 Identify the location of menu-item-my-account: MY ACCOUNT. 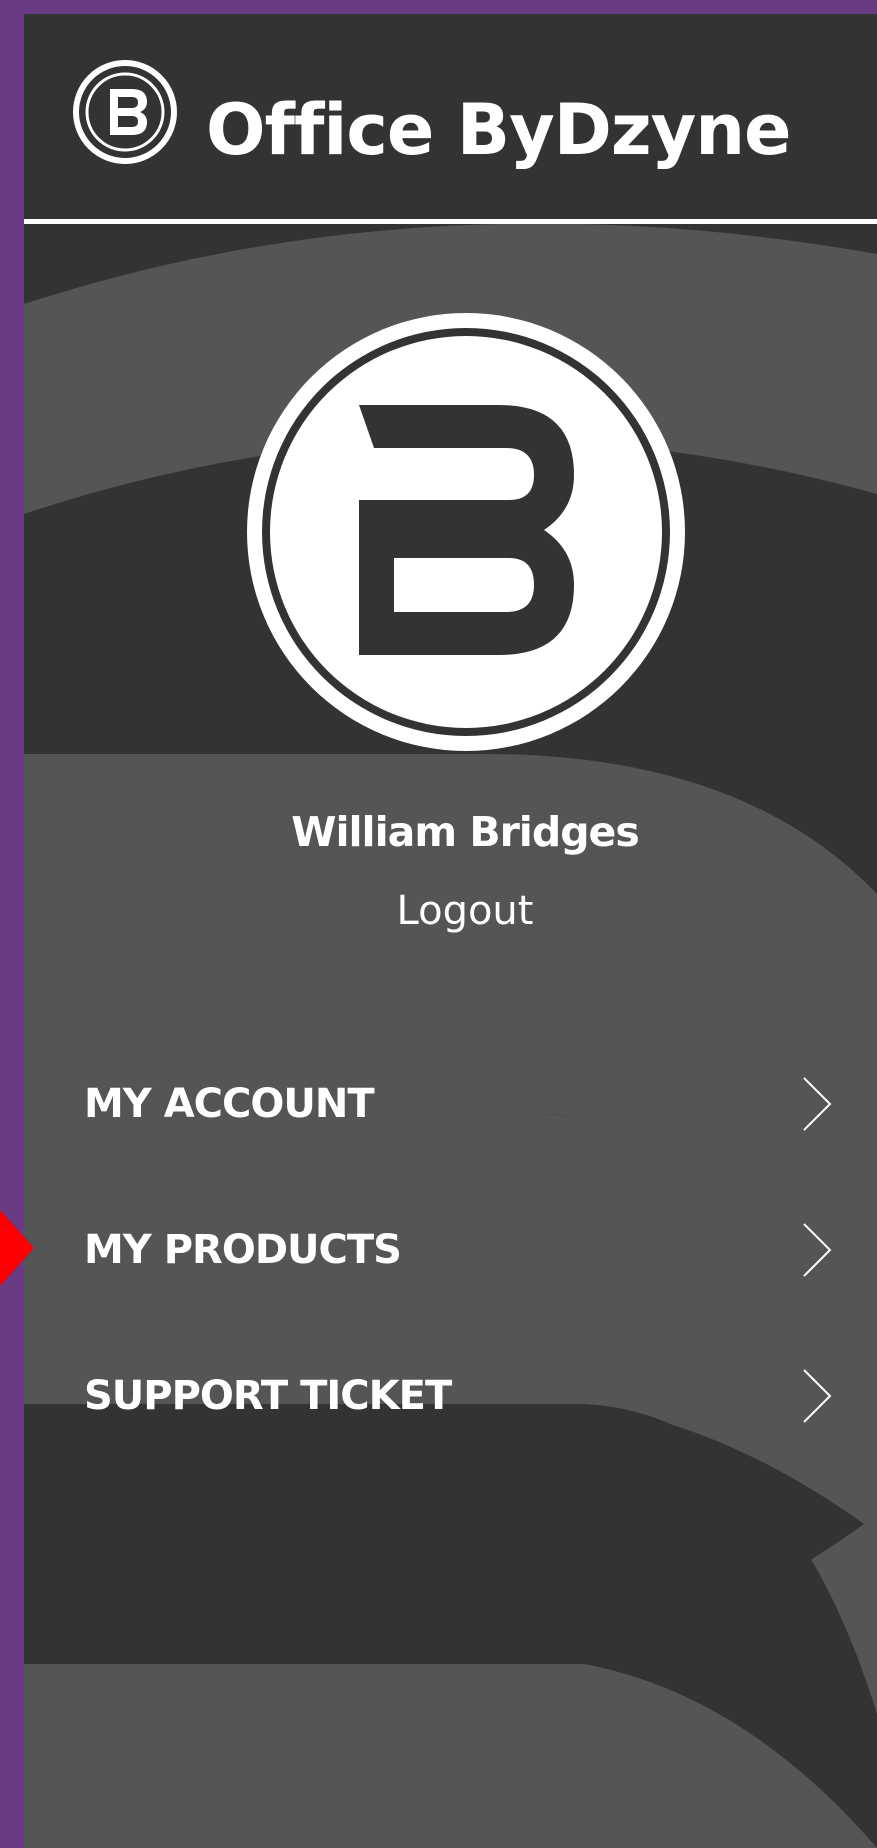
(450, 1104).